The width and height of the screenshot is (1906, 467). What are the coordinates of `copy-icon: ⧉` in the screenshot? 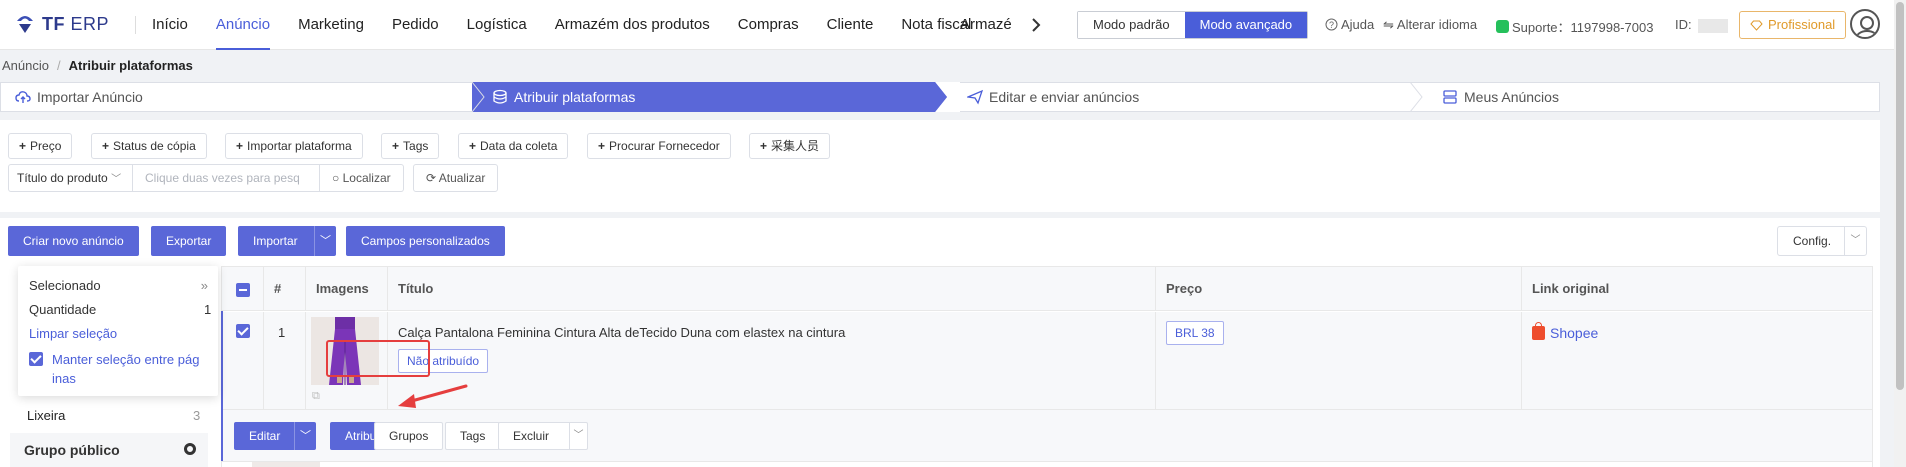 It's located at (316, 396).